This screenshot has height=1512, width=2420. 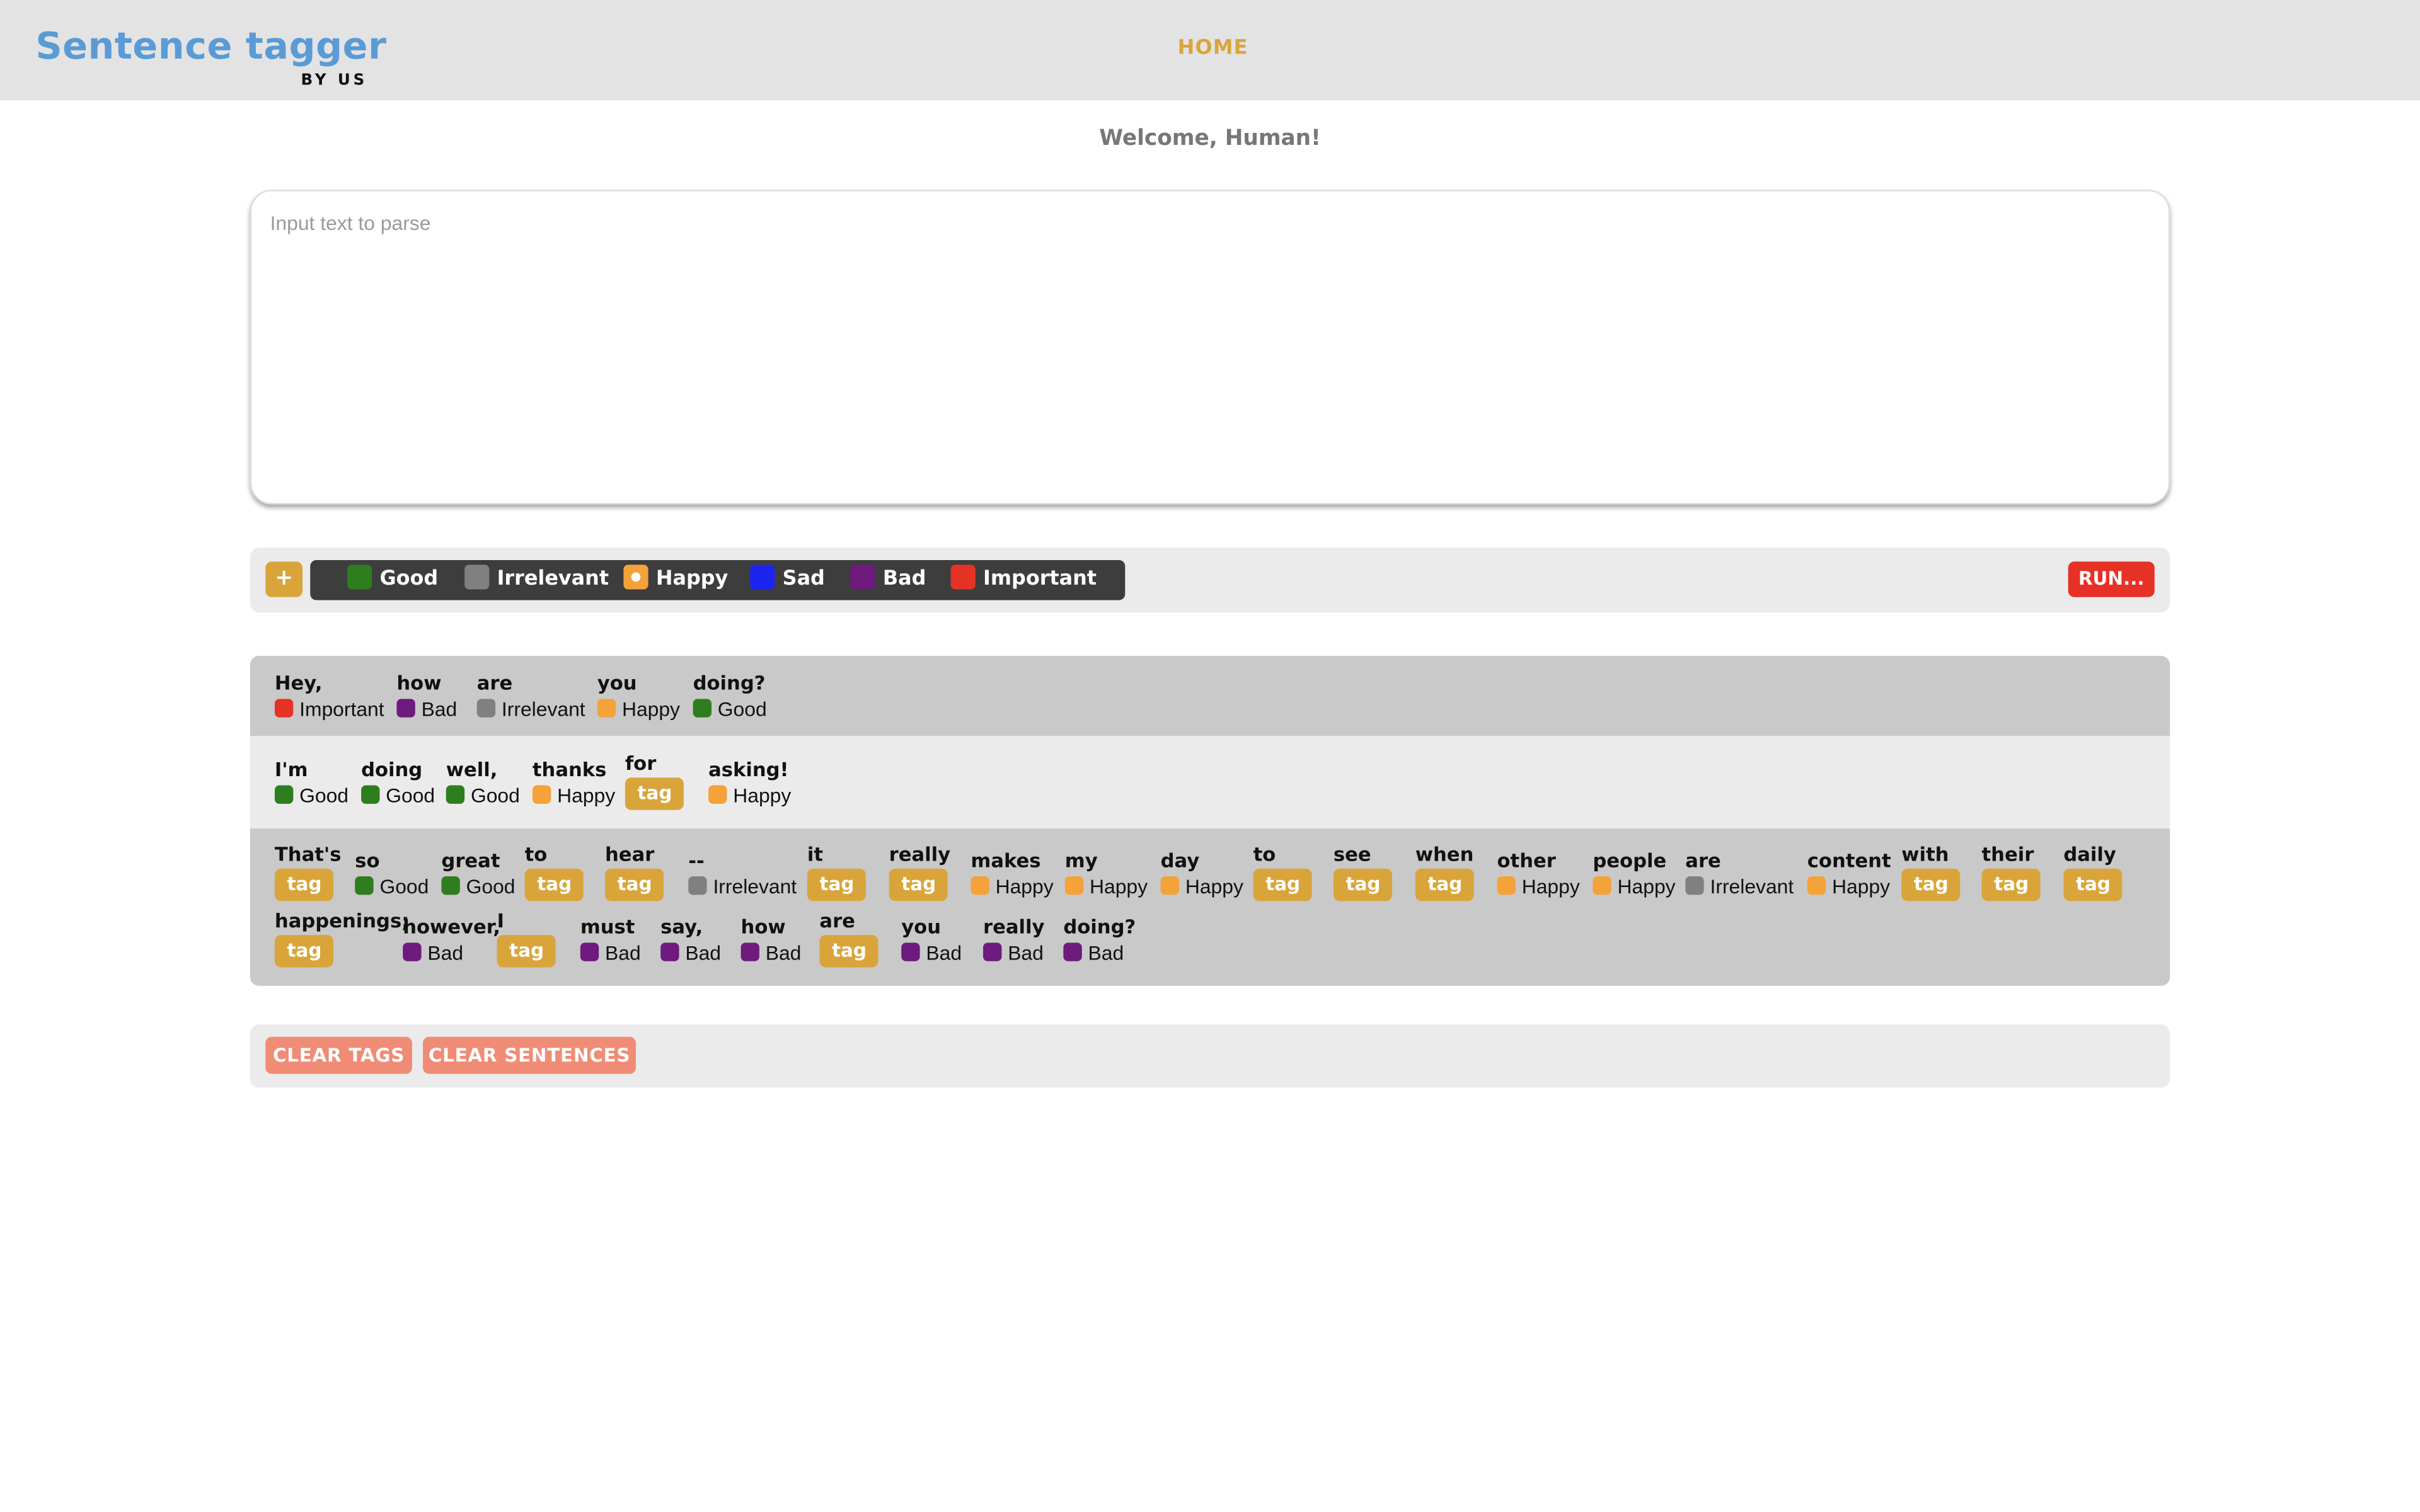 What do you see at coordinates (284, 579) in the screenshot?
I see `add-tag-button: +` at bounding box center [284, 579].